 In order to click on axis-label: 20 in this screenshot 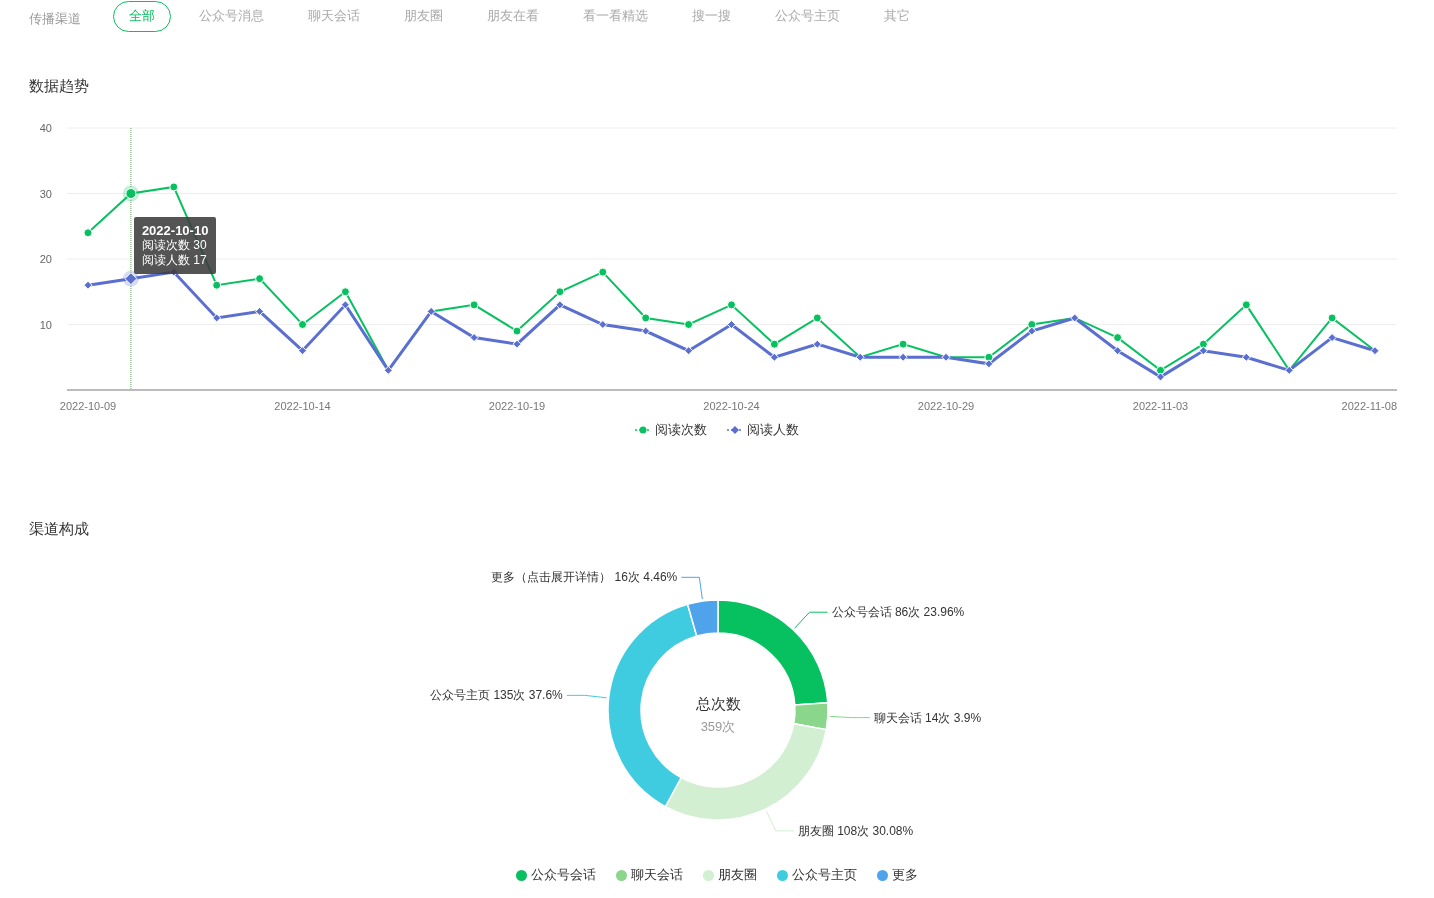, I will do `click(45, 259)`.